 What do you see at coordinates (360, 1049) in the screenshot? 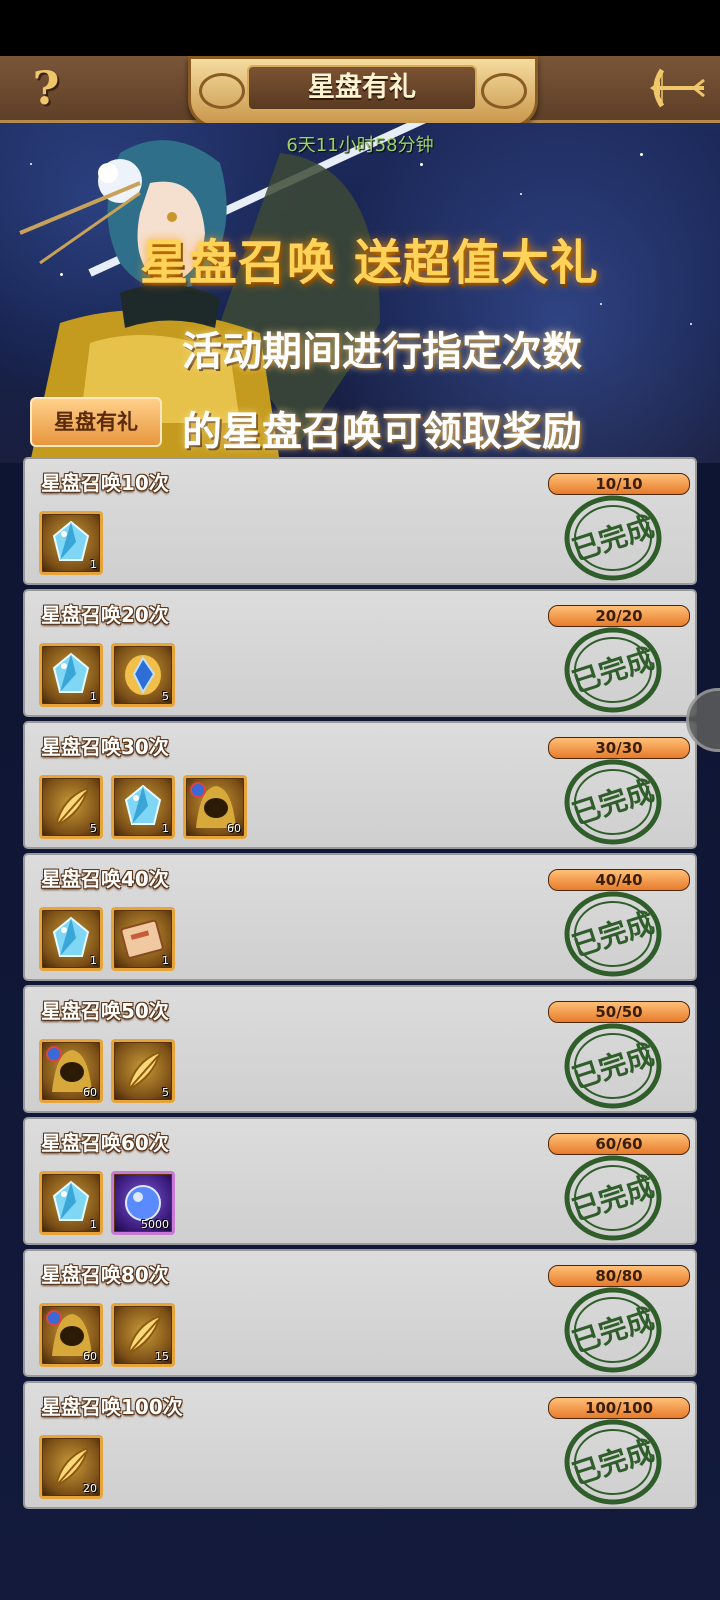
I see `task-card: 星盘召唤50次 50/50 60 5 已完成` at bounding box center [360, 1049].